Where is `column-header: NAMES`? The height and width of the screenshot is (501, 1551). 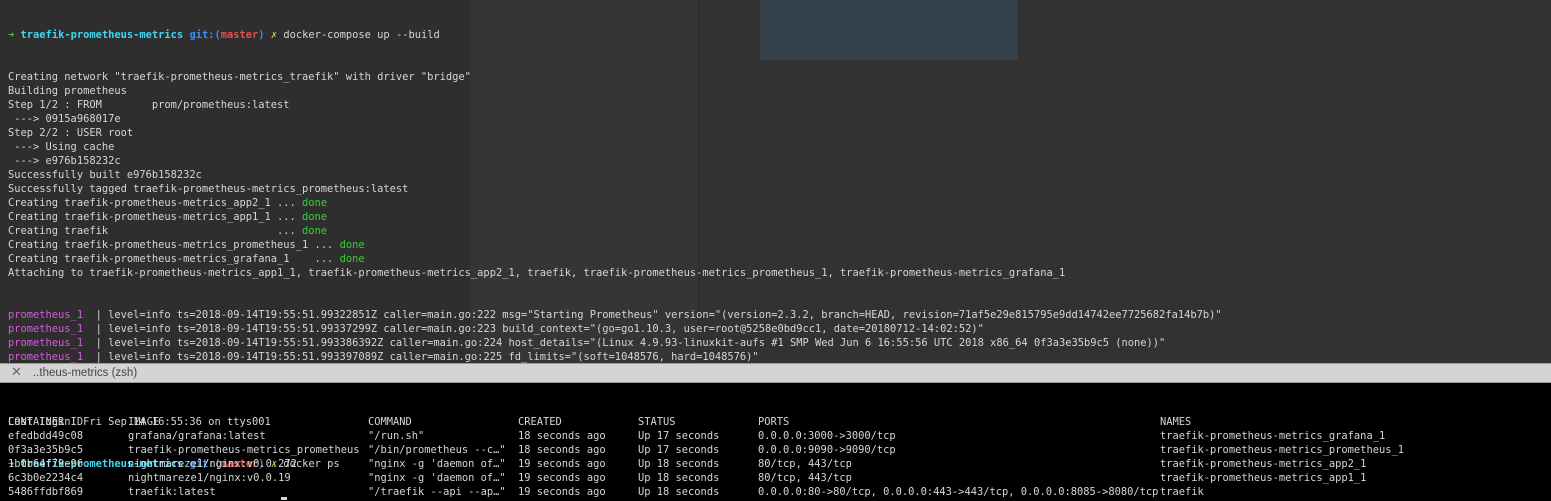
column-header: NAMES is located at coordinates (1176, 422).